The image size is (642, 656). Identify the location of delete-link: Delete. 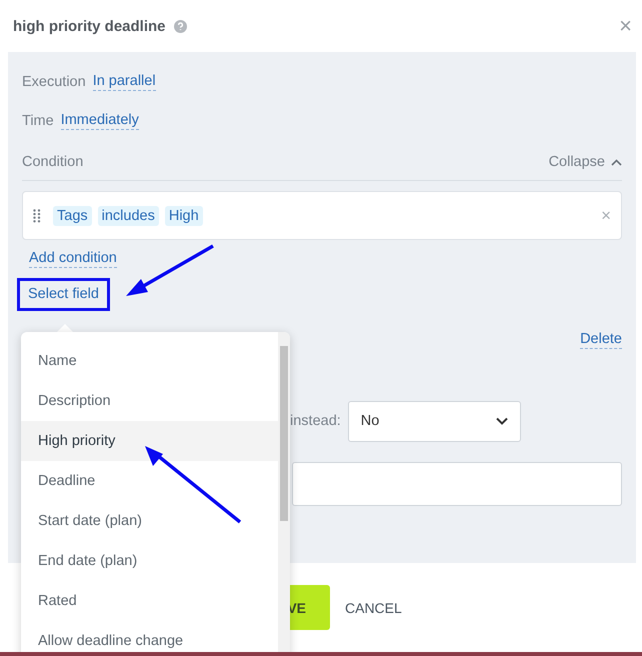
(601, 340).